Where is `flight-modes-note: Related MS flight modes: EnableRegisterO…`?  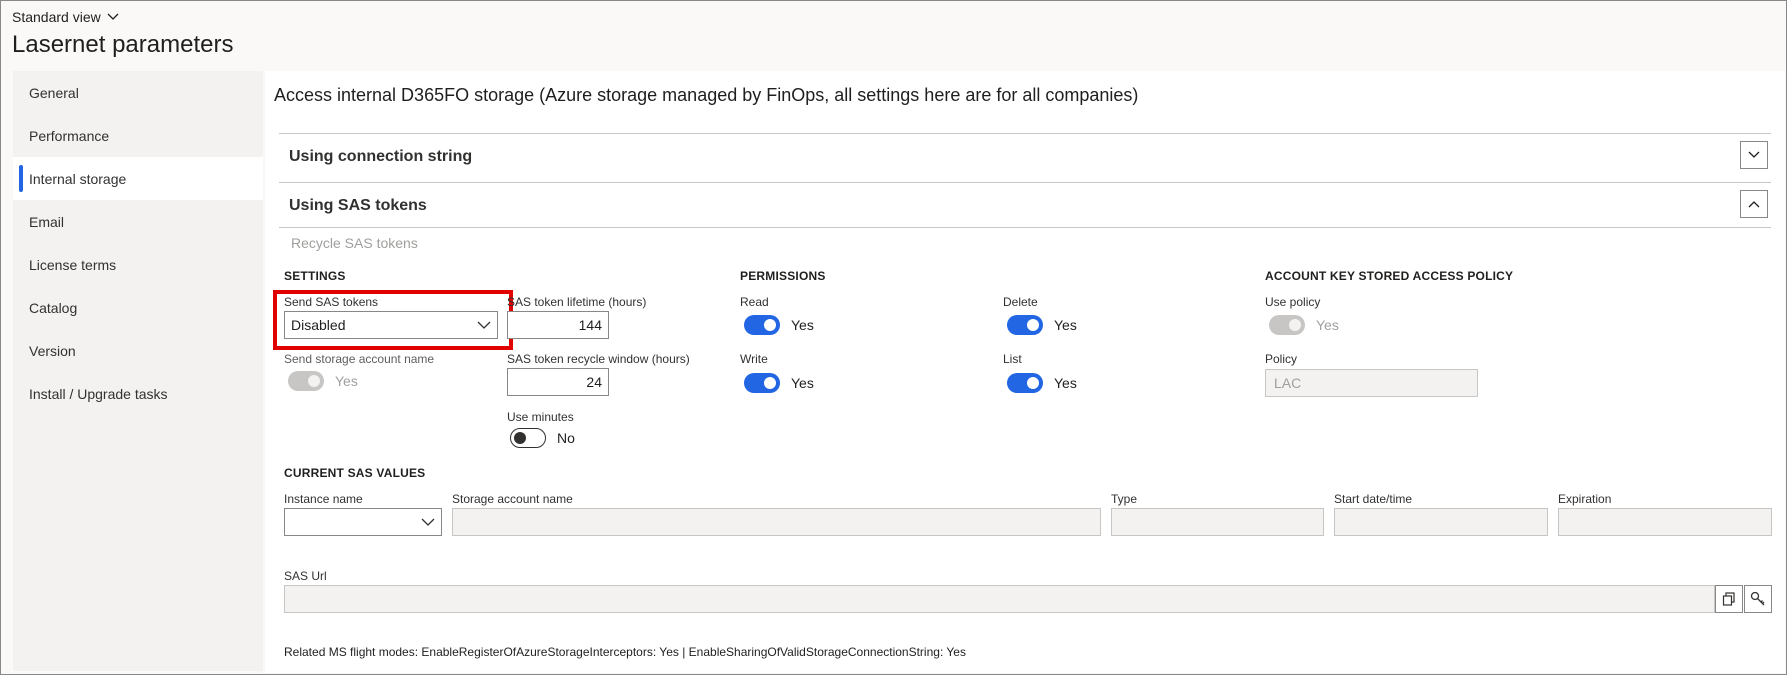
flight-modes-note: Related MS flight modes: EnableRegisterO… is located at coordinates (625, 652).